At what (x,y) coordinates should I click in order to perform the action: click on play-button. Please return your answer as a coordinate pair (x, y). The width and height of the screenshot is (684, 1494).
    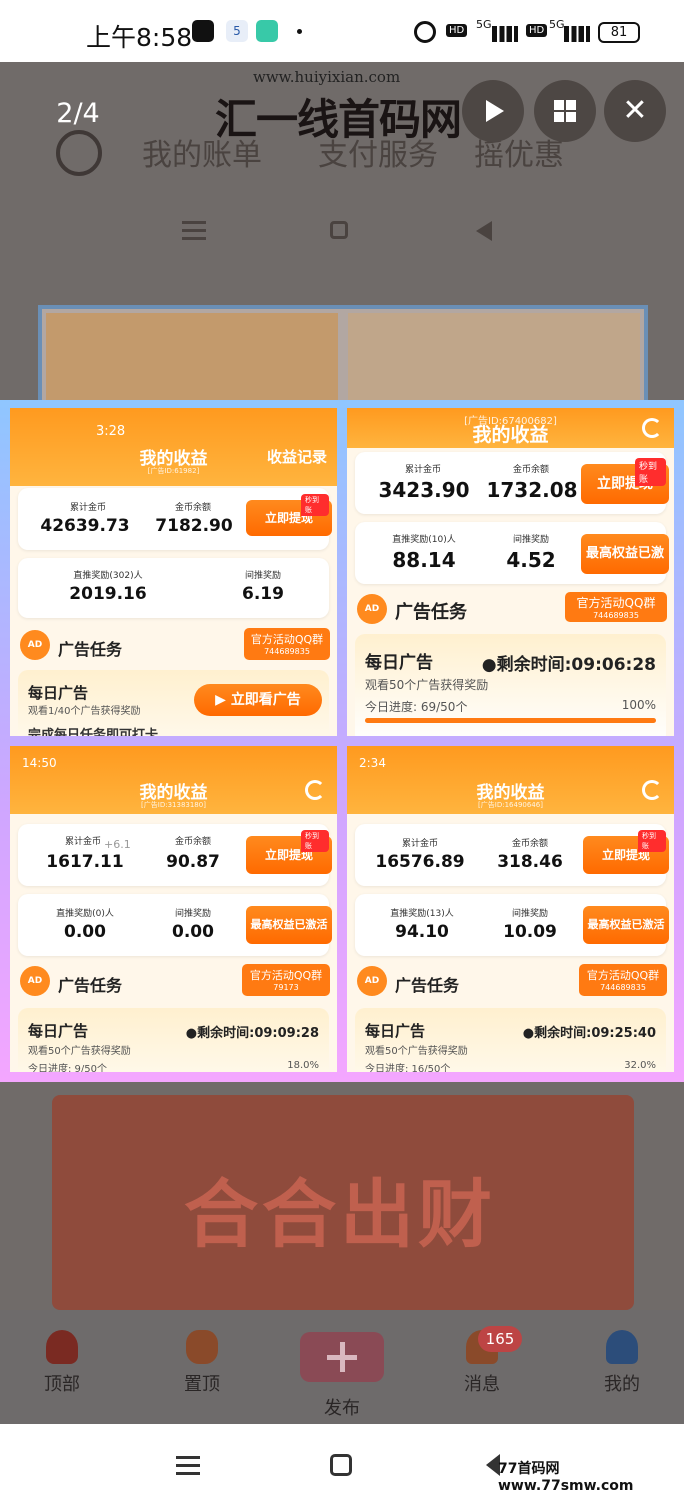
    Looking at the image, I should click on (493, 111).